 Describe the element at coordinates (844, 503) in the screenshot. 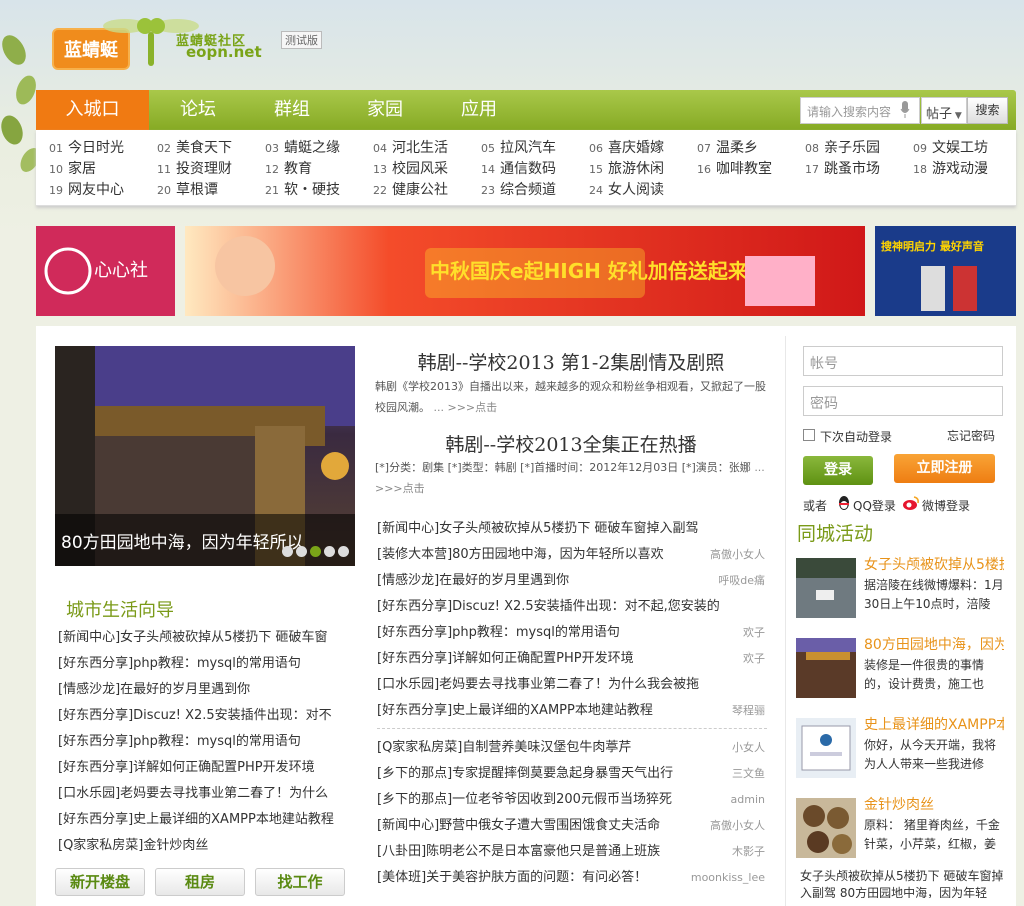

I see `qq-icon` at that location.